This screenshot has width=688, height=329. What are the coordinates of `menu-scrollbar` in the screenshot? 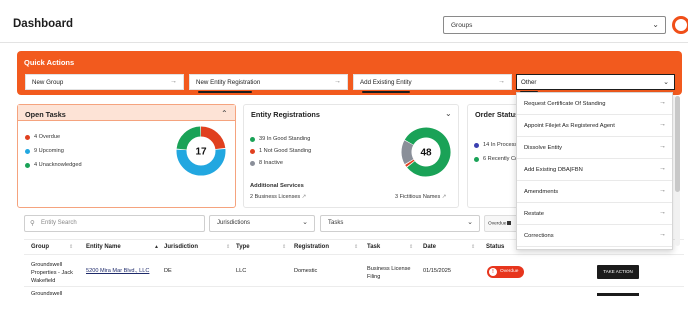 It's located at (677, 171).